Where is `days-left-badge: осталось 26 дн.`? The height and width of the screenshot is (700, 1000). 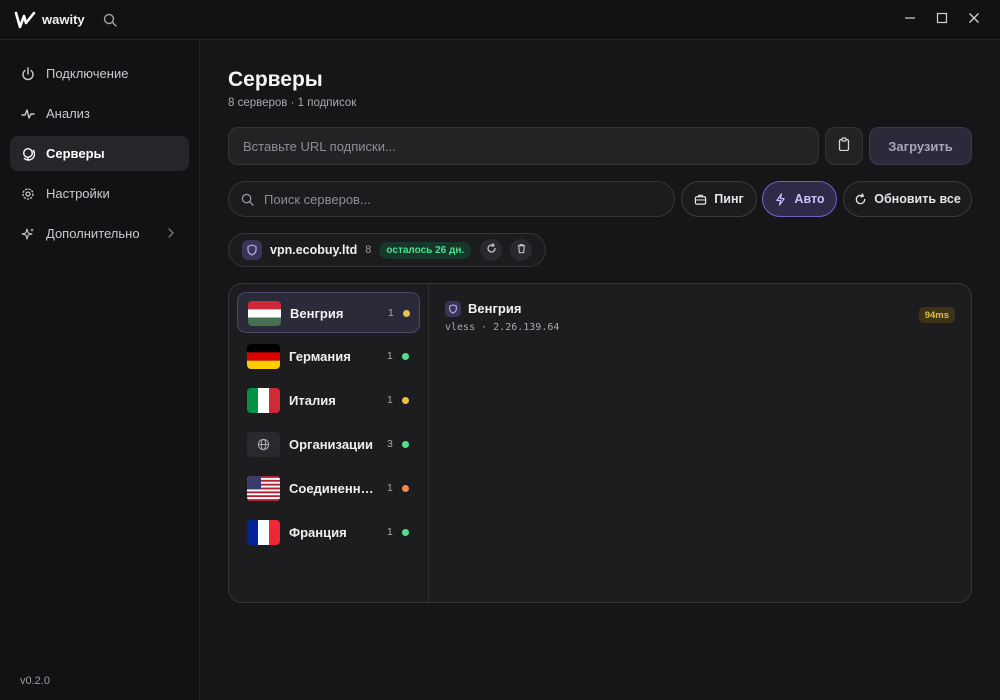 days-left-badge: осталось 26 дн. is located at coordinates (425, 250).